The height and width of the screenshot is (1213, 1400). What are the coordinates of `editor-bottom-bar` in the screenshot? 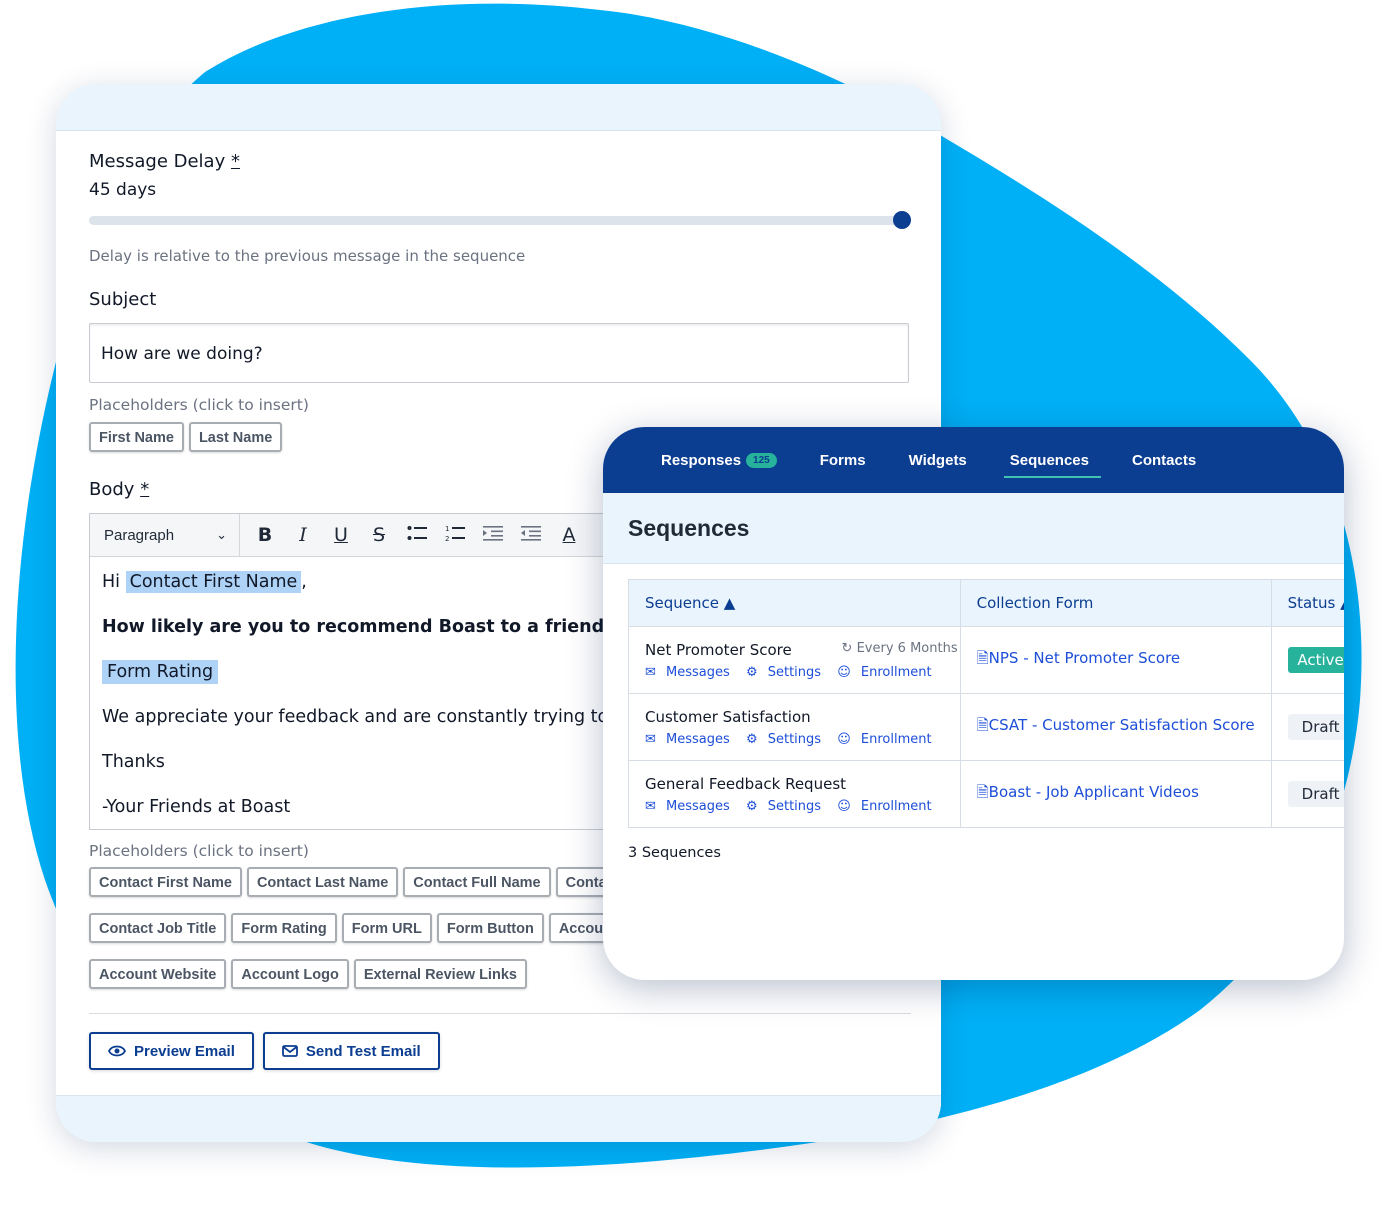 It's located at (498, 1118).